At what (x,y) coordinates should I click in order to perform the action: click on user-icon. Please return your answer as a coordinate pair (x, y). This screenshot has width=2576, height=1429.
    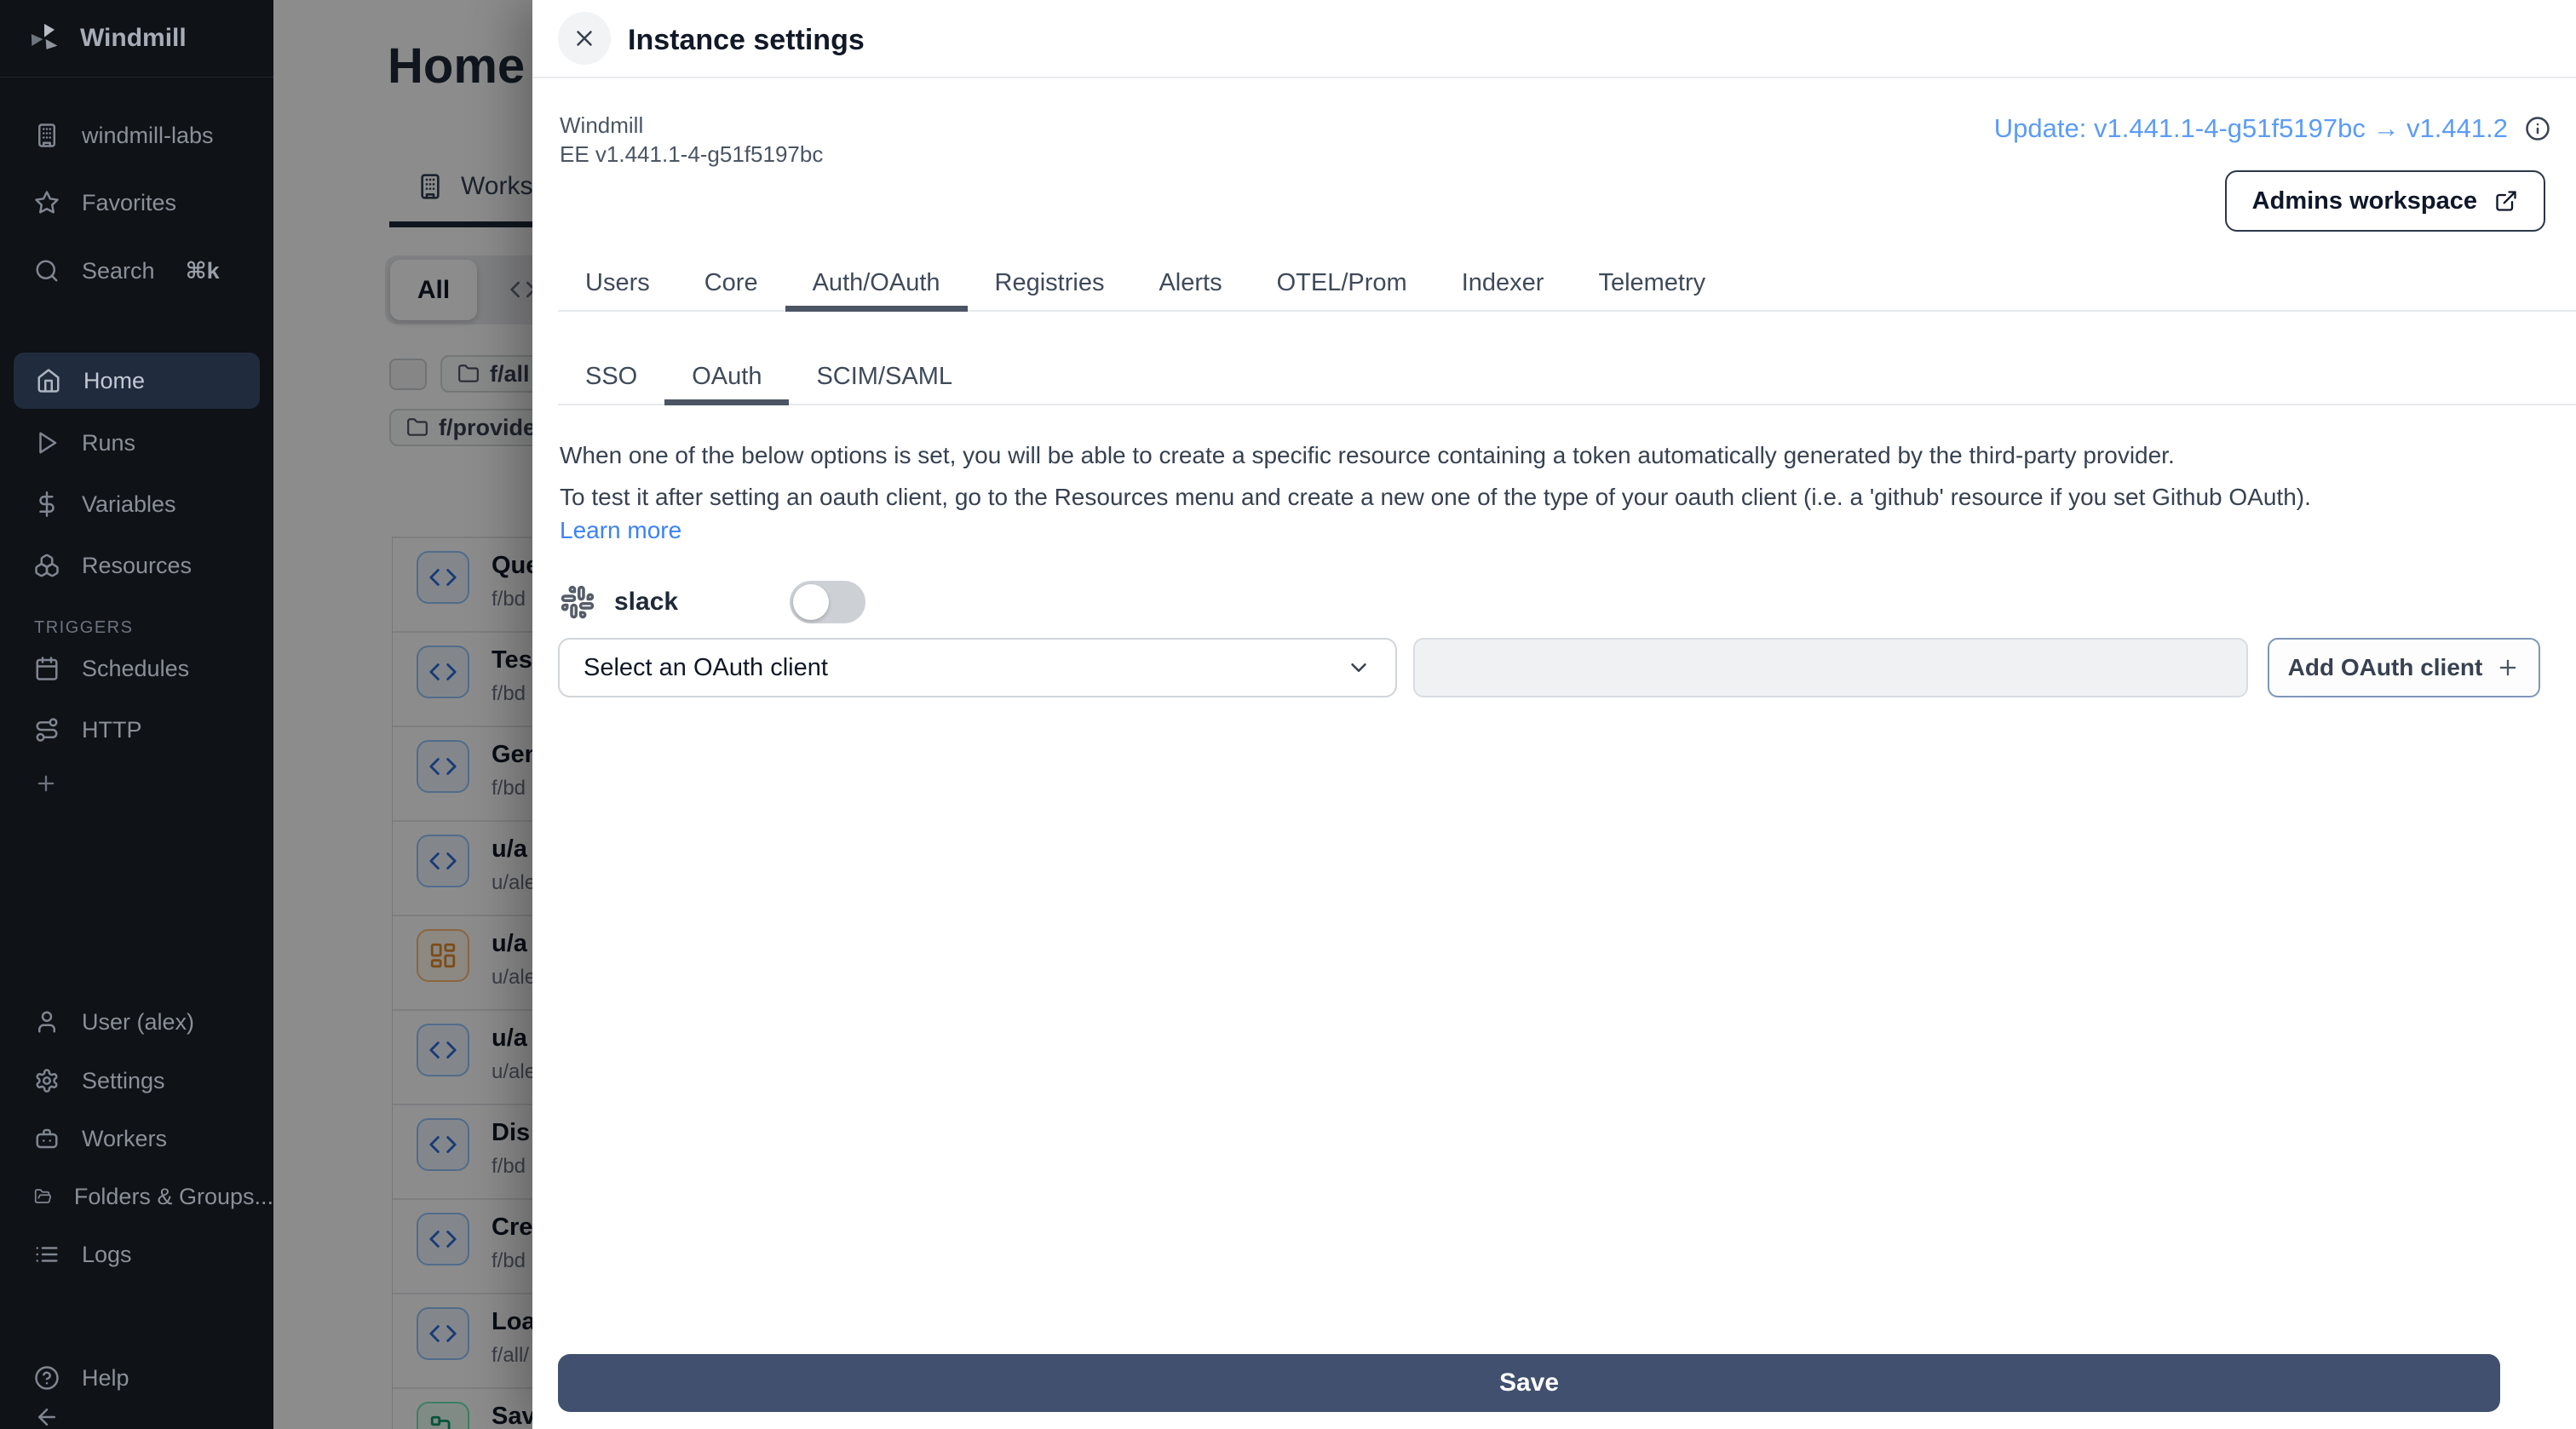
    Looking at the image, I should click on (46, 1022).